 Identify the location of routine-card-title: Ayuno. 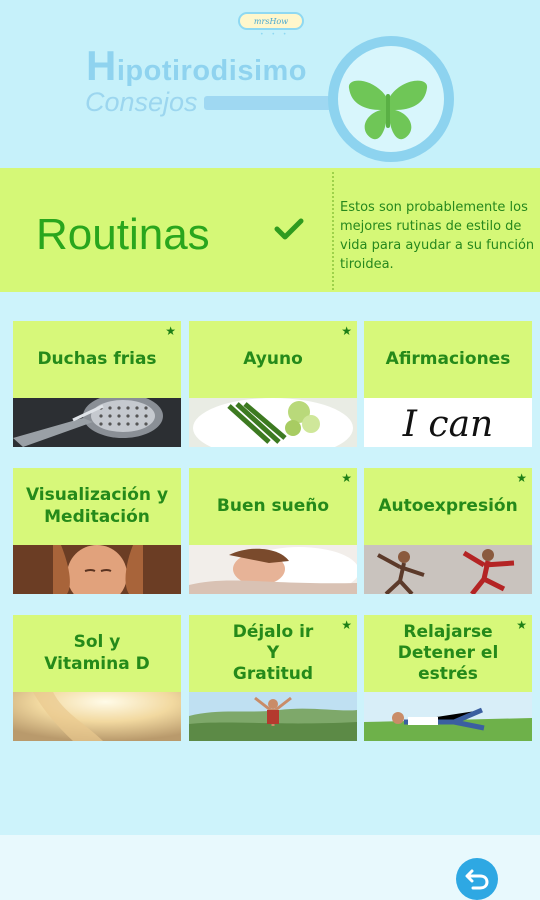
(273, 358).